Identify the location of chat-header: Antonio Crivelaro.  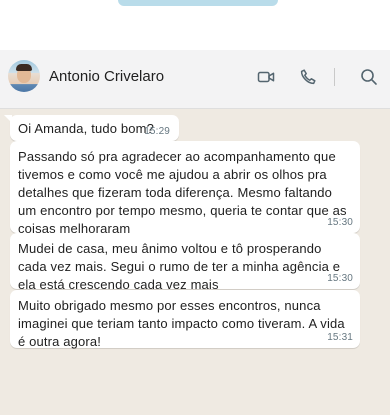
(195, 79).